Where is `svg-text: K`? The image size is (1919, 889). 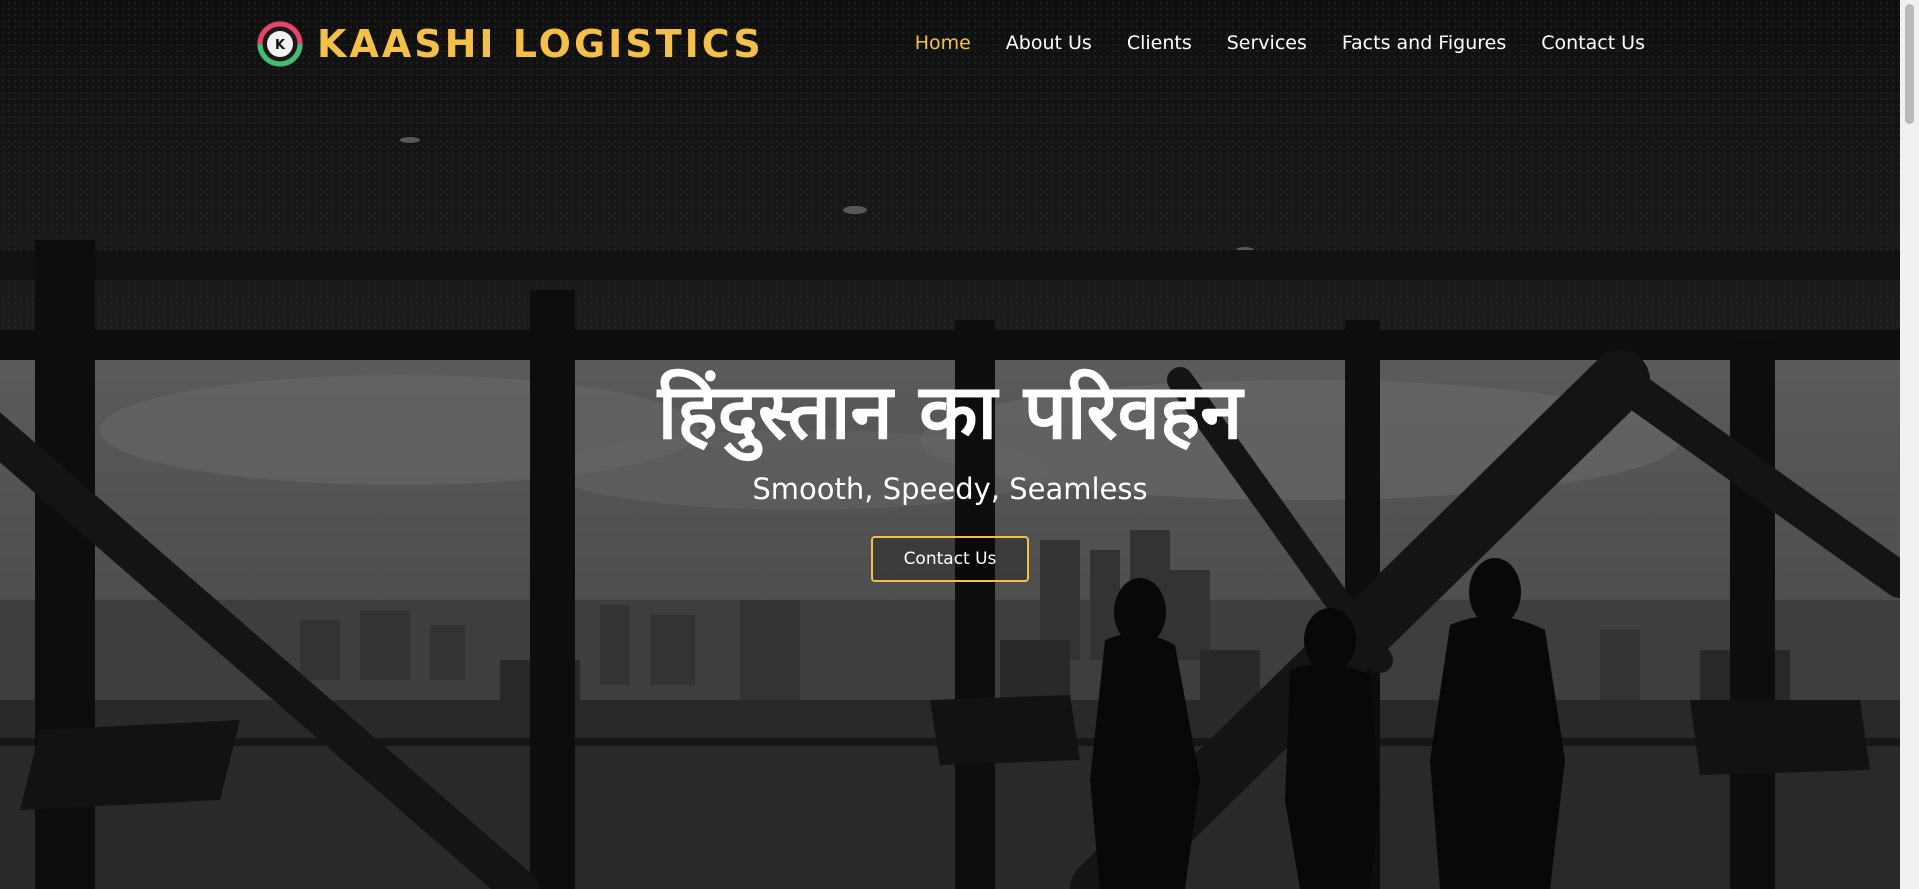 svg-text: K is located at coordinates (280, 45).